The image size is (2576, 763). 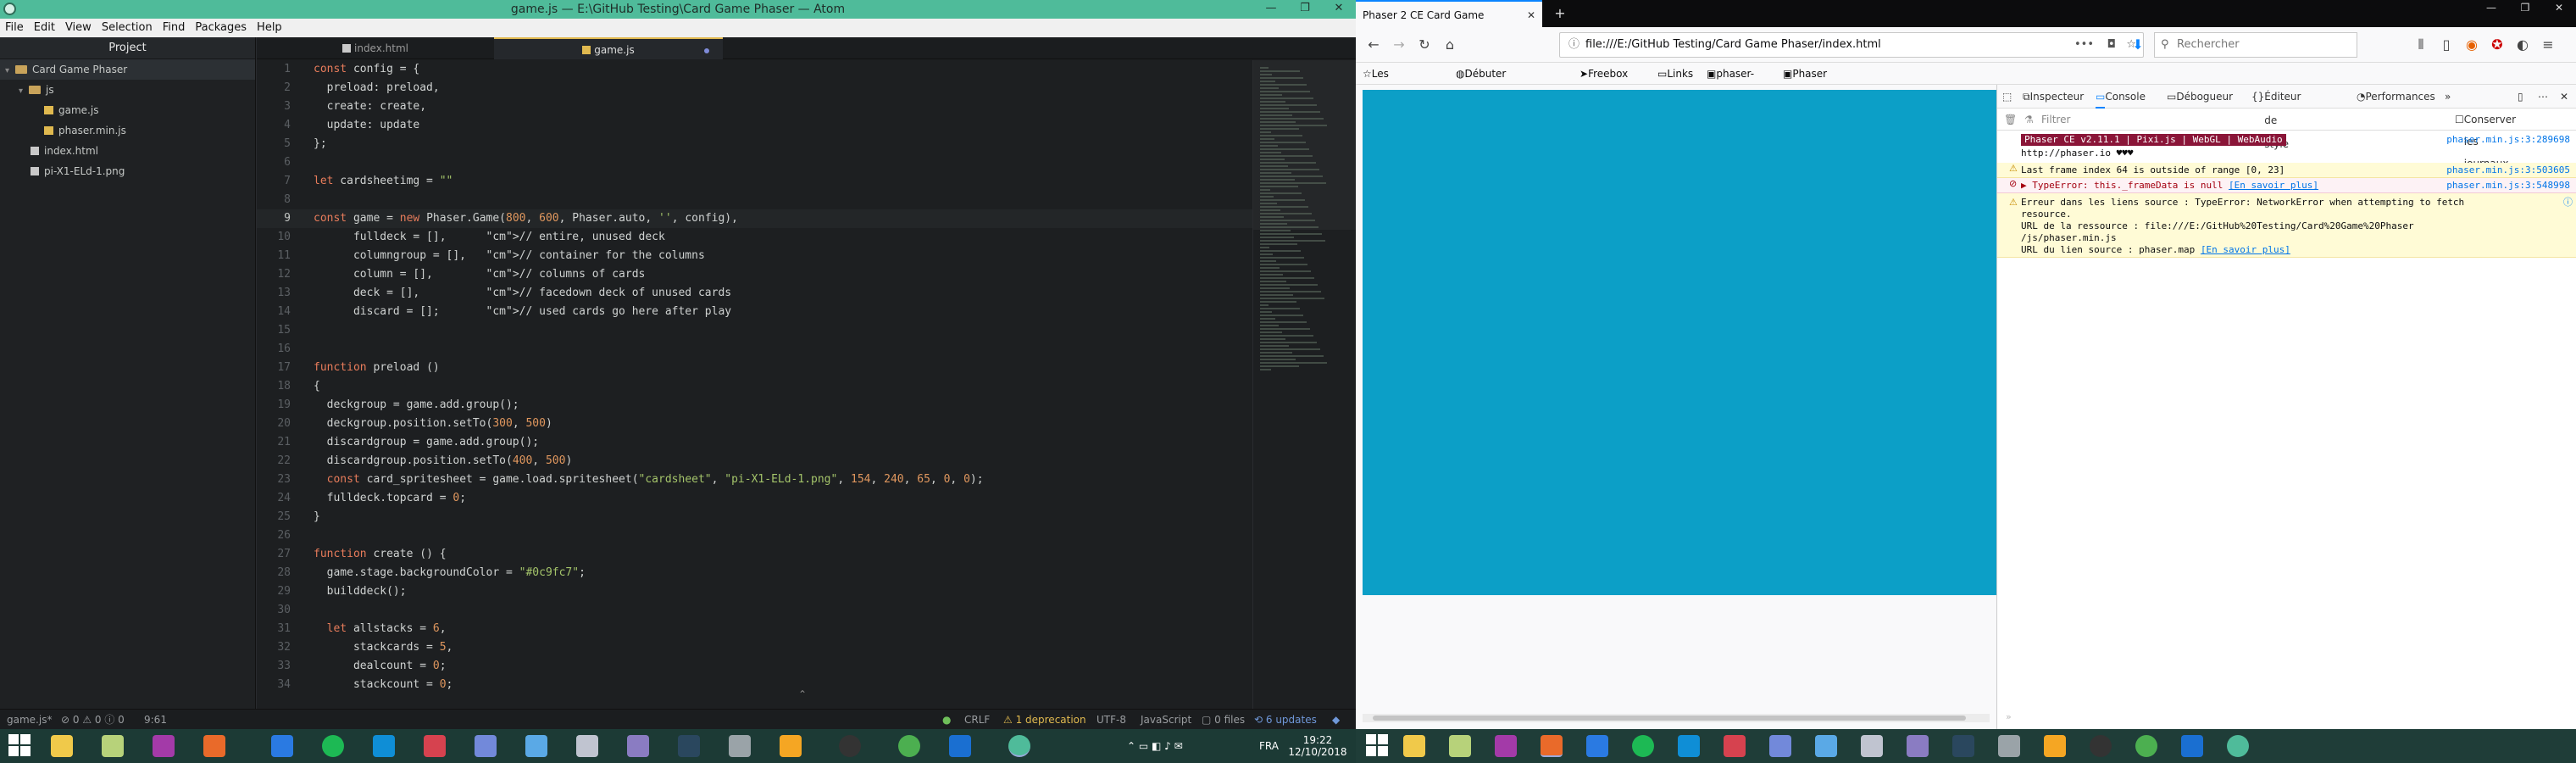 I want to click on sidebar-icon: ▯, so click(x=2446, y=45).